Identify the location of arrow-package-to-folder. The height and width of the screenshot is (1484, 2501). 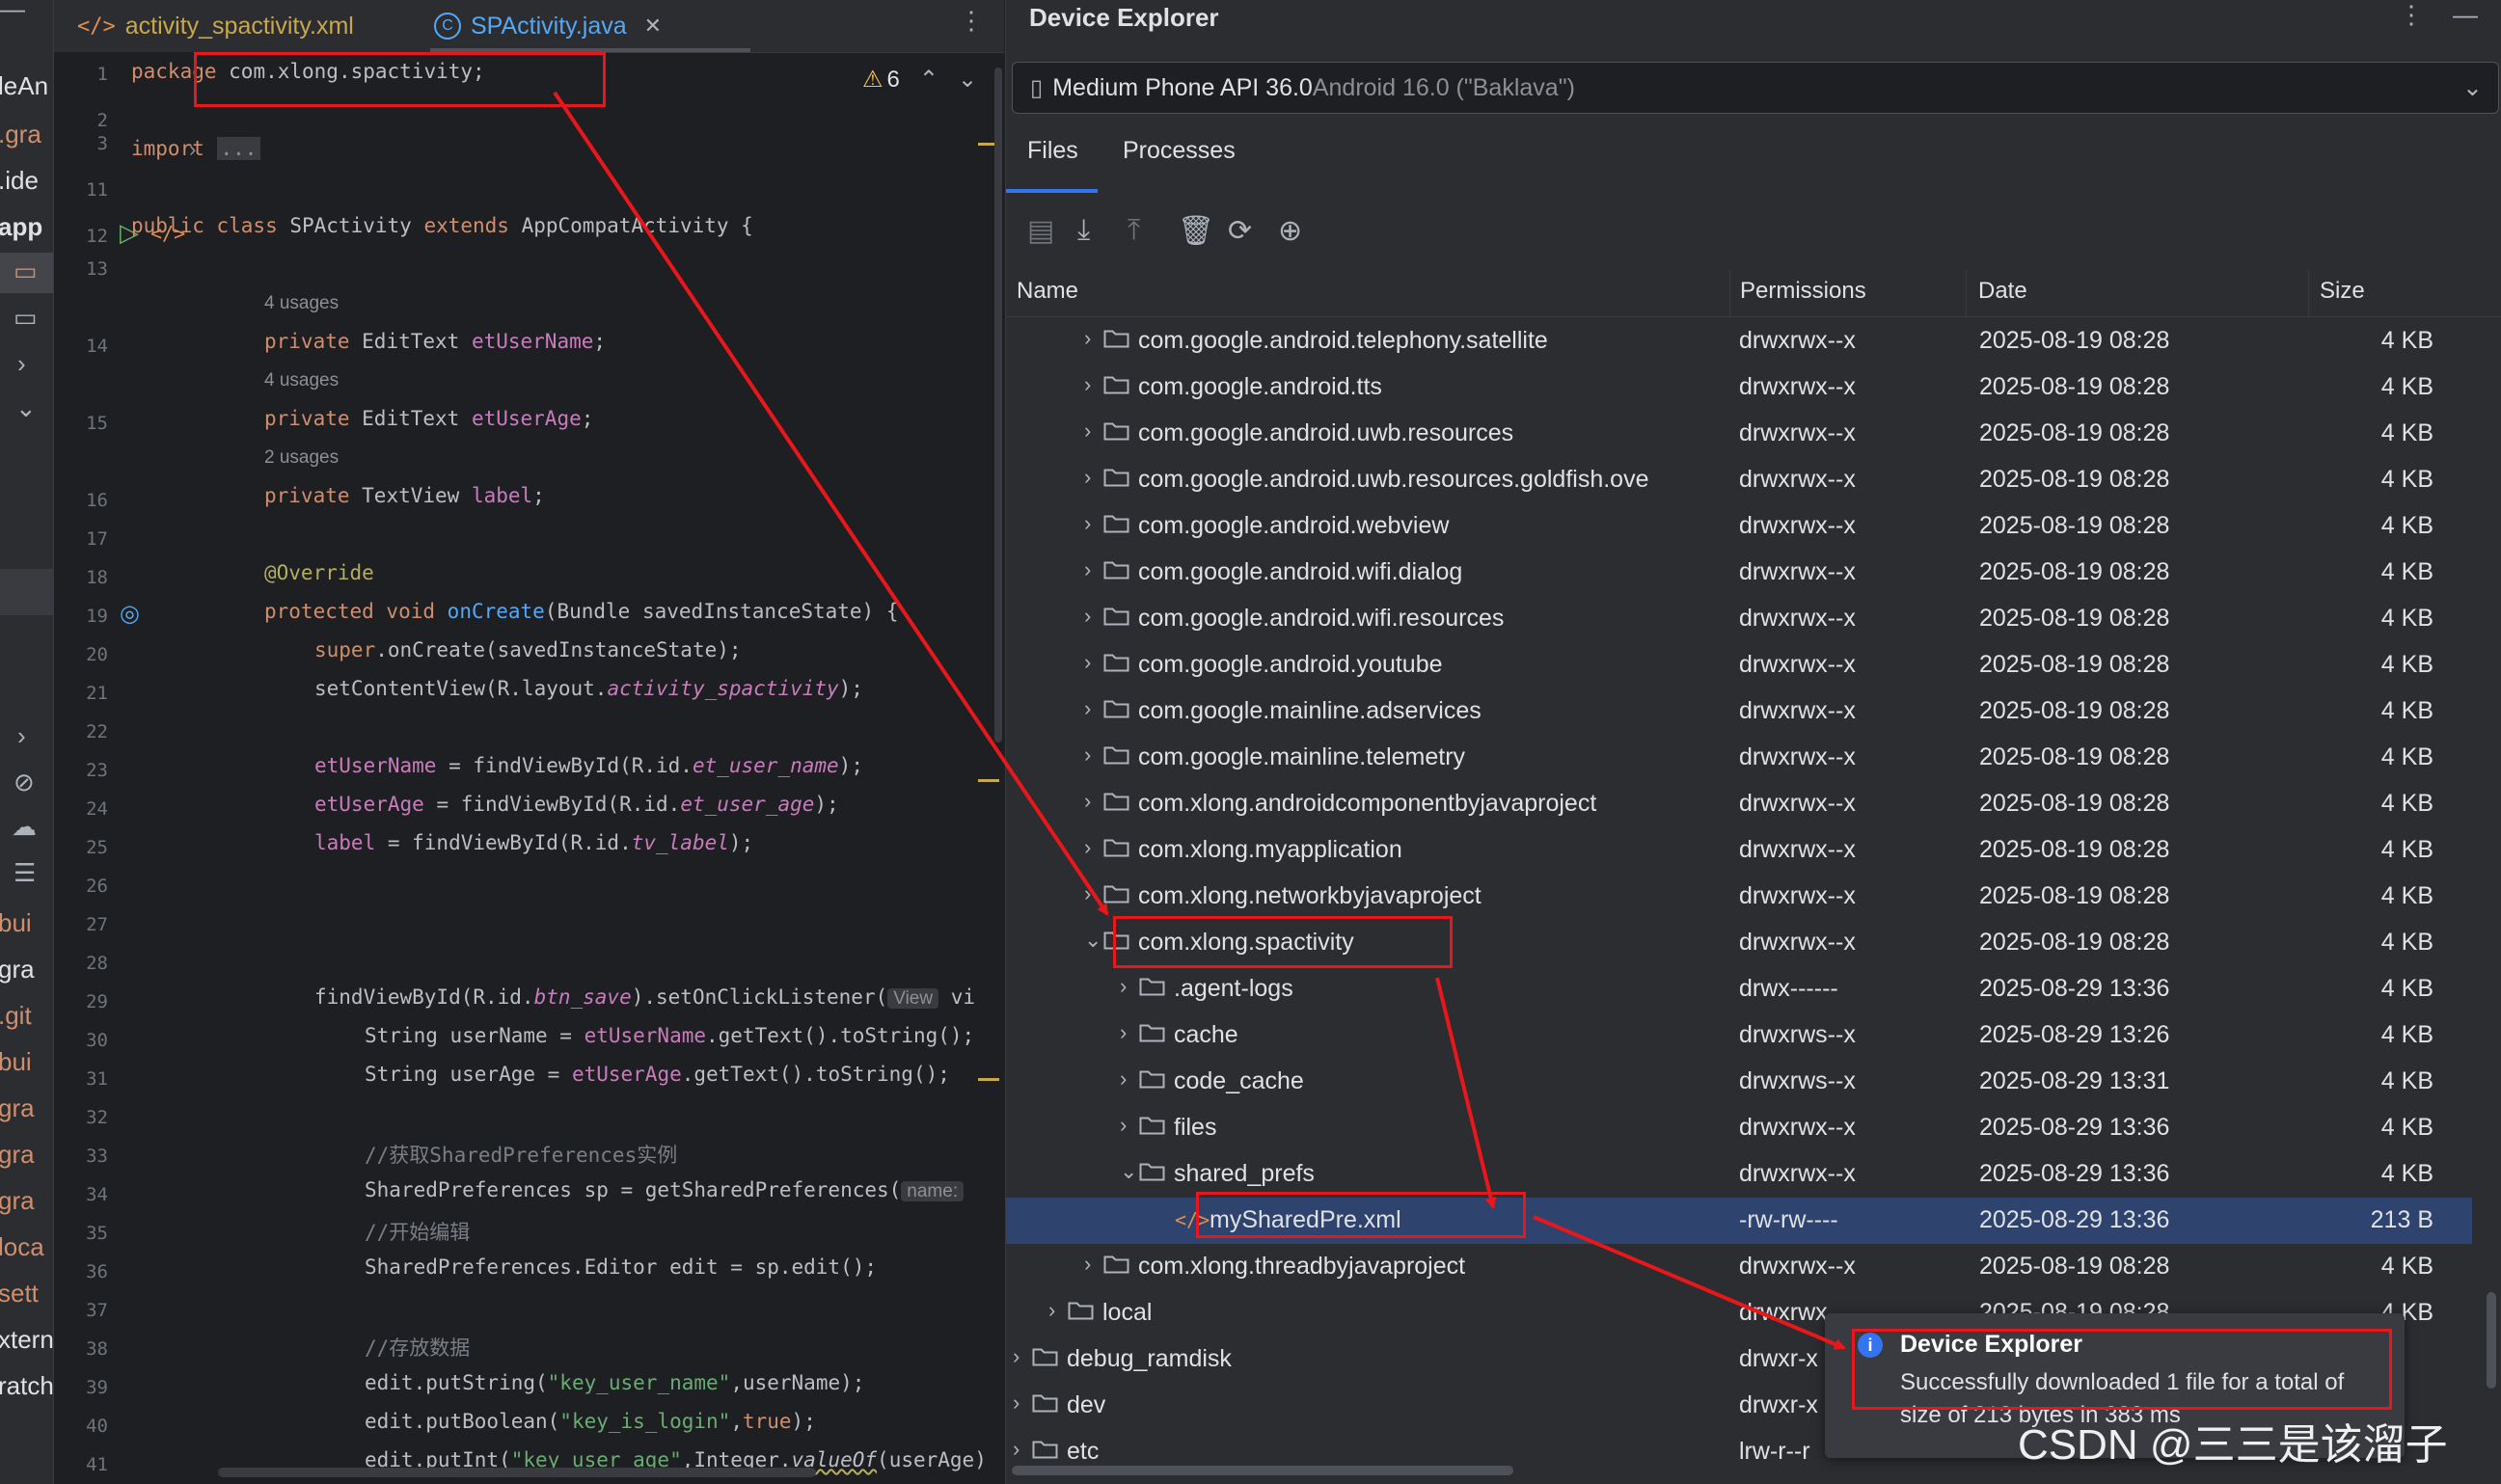
(831, 503).